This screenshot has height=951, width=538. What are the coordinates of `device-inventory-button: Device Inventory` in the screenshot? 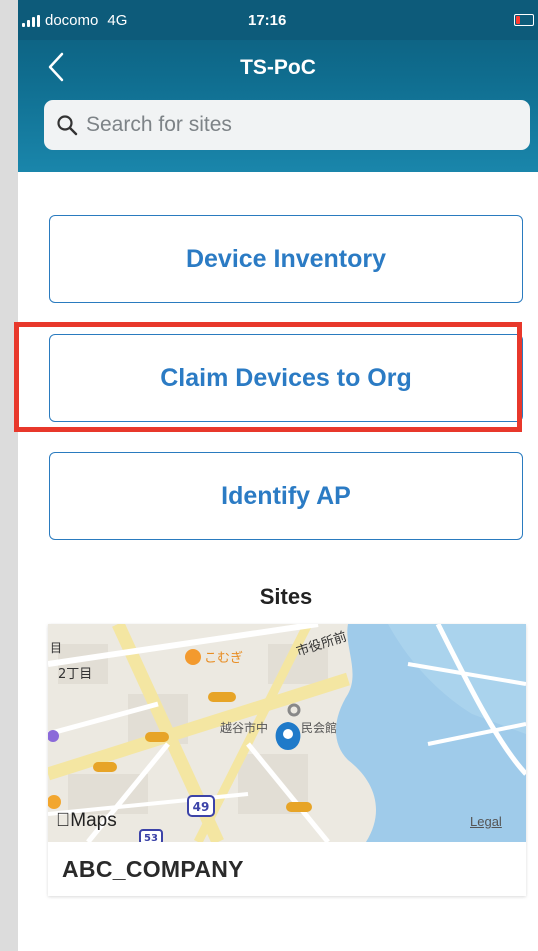 It's located at (286, 259).